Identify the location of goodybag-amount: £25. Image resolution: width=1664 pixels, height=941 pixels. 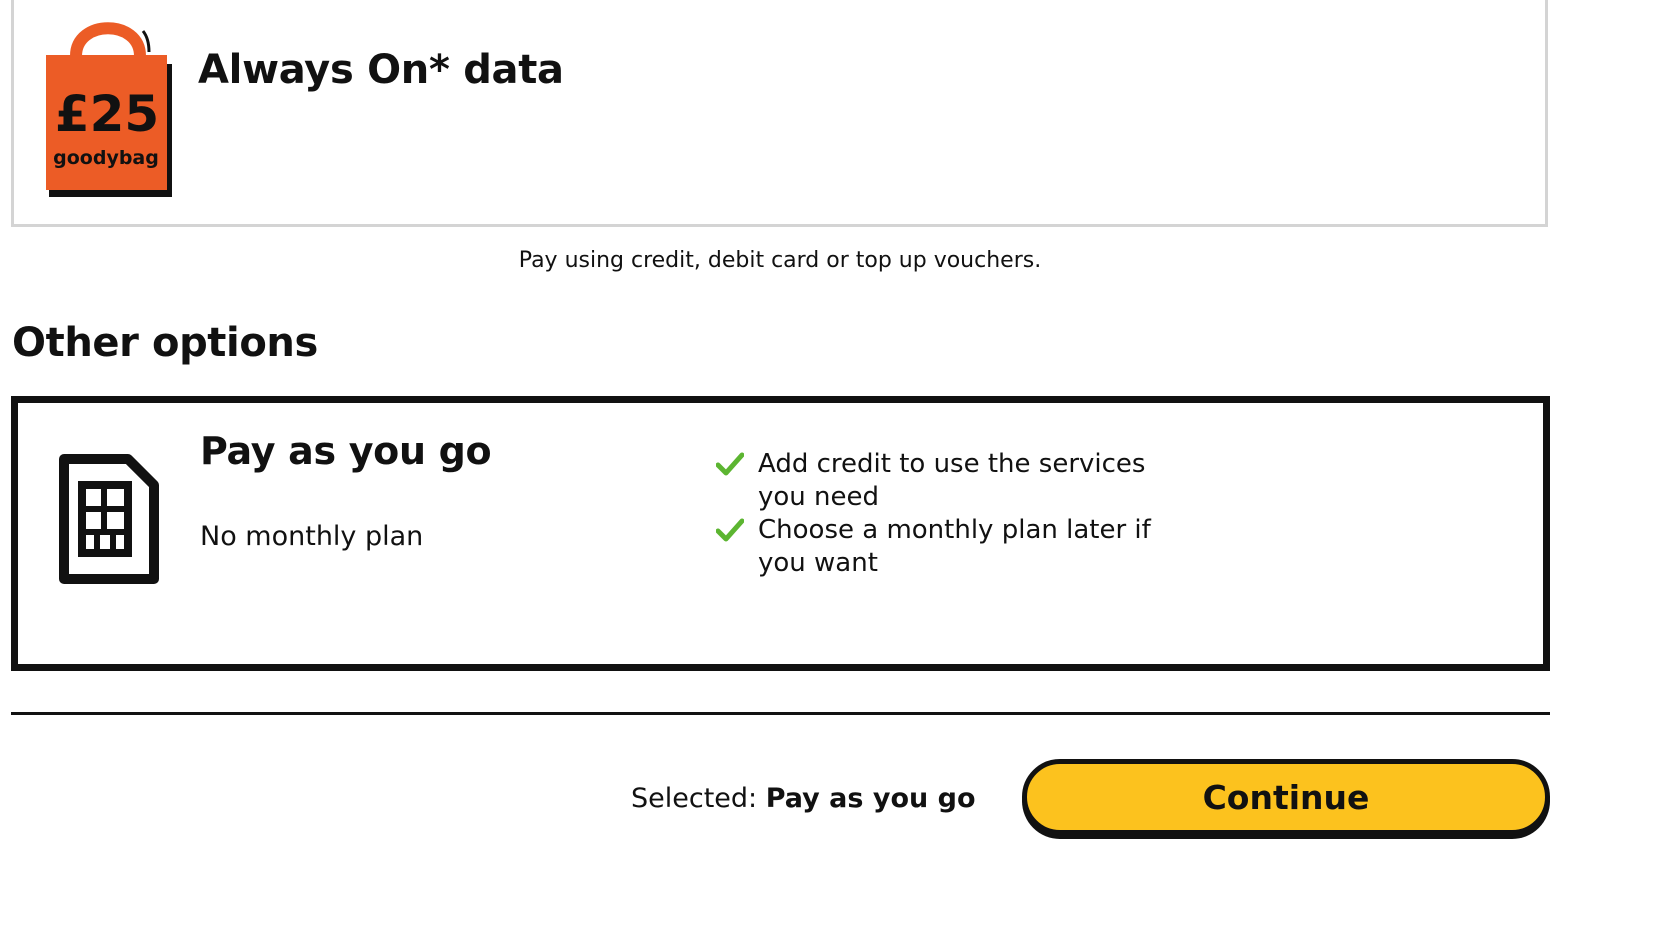
(107, 114).